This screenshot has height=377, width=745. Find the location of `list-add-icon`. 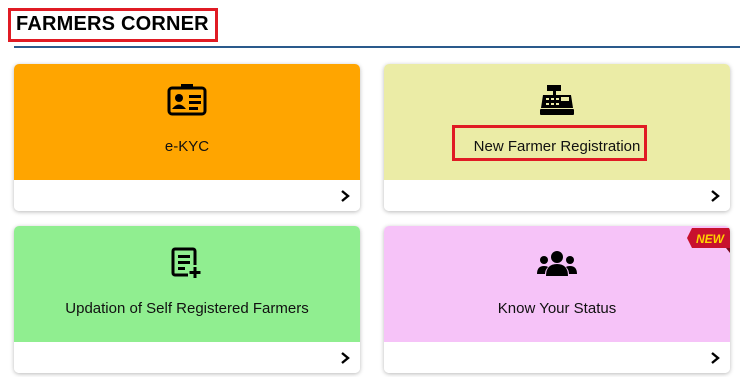

list-add-icon is located at coordinates (186, 263).